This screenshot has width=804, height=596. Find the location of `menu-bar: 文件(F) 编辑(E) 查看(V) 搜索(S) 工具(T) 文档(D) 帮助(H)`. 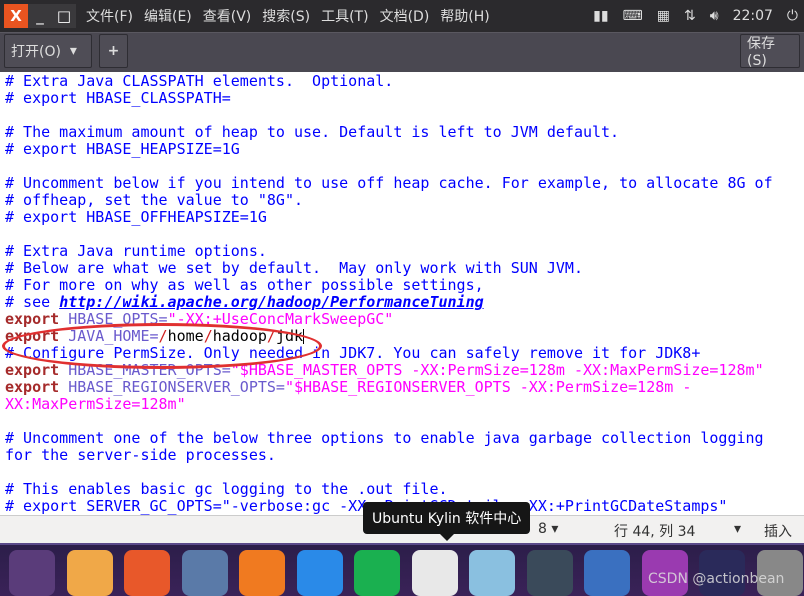

menu-bar: 文件(F) 编辑(E) 查看(V) 搜索(S) 工具(T) 文档(D) 帮助(H) is located at coordinates (288, 16).